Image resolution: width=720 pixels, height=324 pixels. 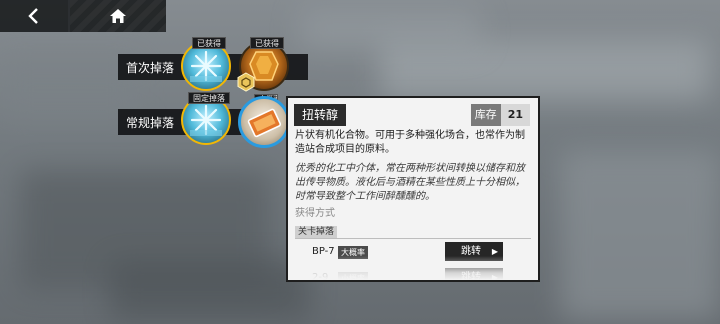 I want to click on first-item-1-badge: 已获得, so click(x=209, y=43).